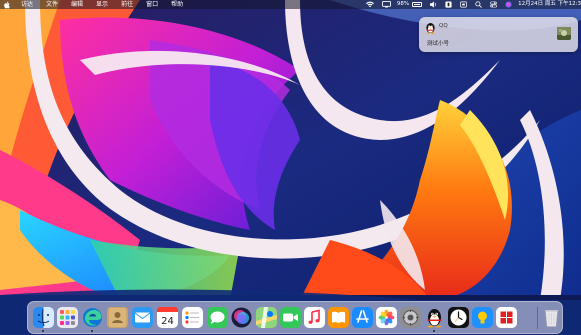 The image size is (581, 335). Describe the element at coordinates (52, 4) in the screenshot. I see `menu-file: 文件` at that location.